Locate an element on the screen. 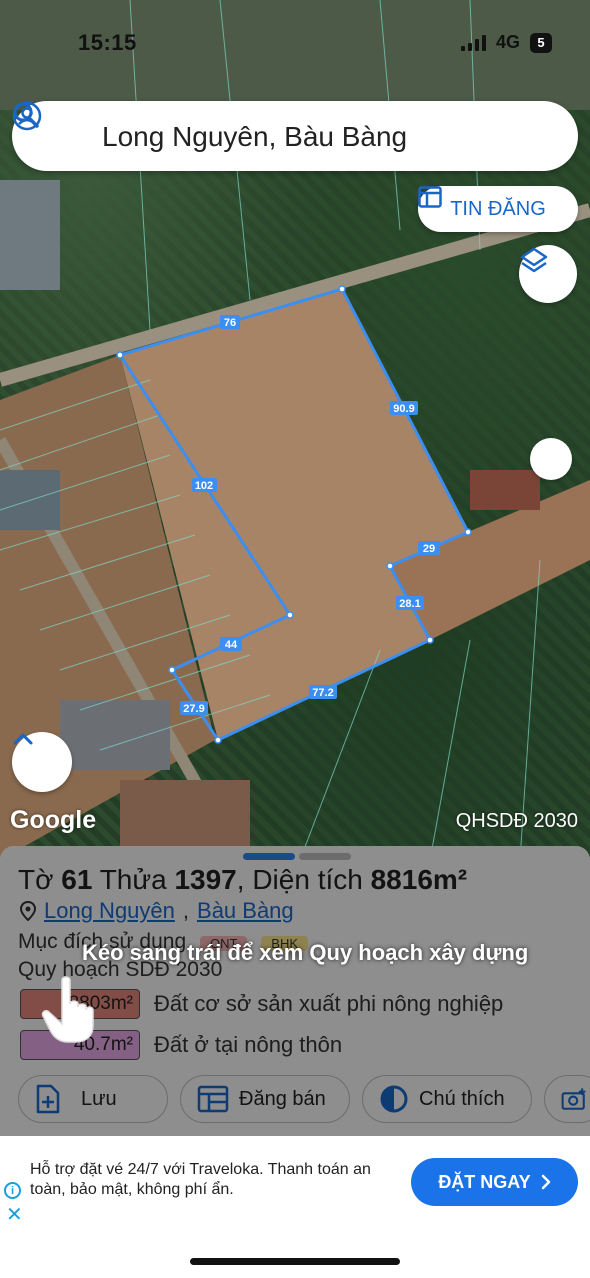  swipe-hand-icon is located at coordinates (67, 1009).